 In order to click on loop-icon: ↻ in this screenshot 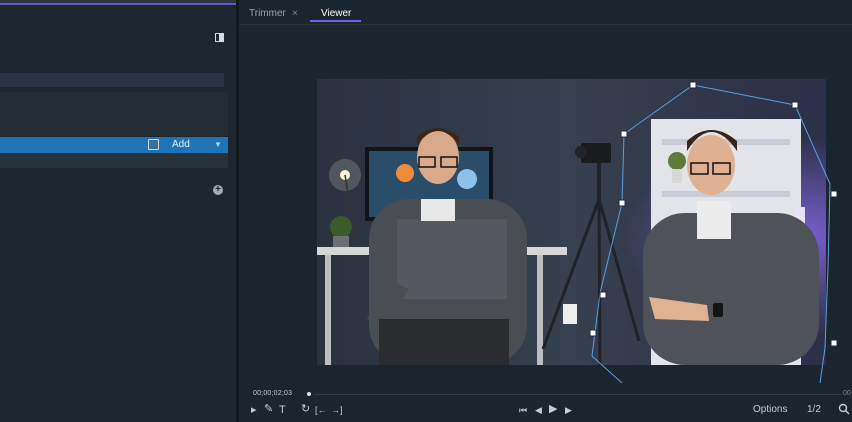, I will do `click(305, 409)`.